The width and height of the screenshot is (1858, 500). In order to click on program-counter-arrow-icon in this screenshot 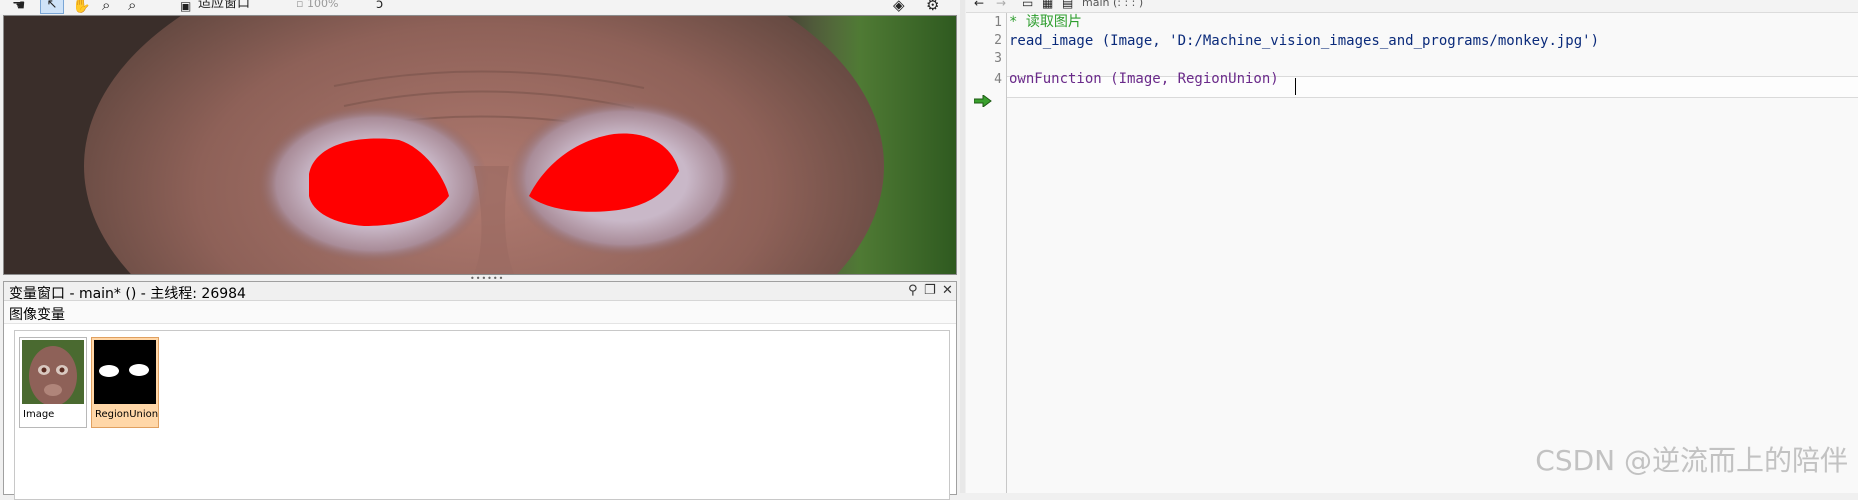, I will do `click(983, 101)`.